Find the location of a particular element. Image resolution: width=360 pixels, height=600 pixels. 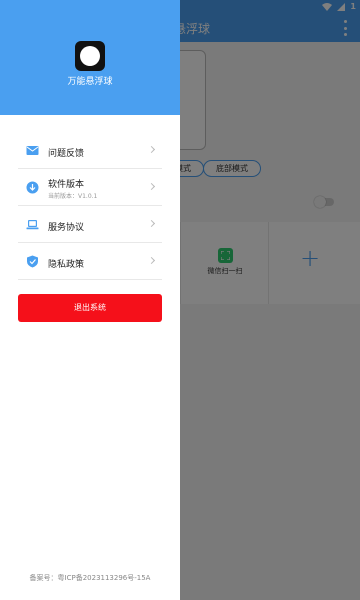

drawer-menu: 问题反馈 软件版本 当前版本：V1.0.1 服务协议 隐私政策 is located at coordinates (90, 206).